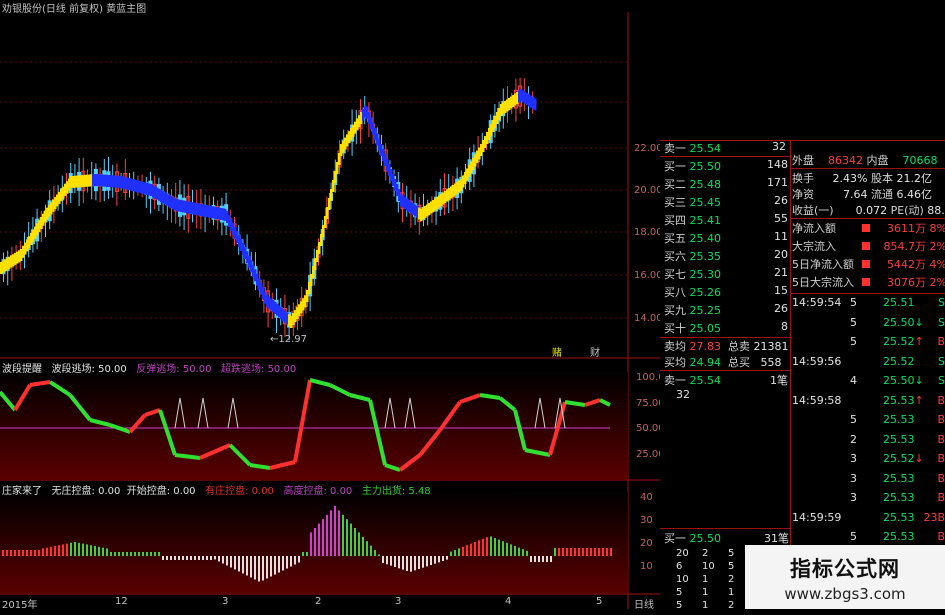 The height and width of the screenshot is (615, 945). What do you see at coordinates (692, 201) in the screenshot?
I see `bid-row: 买三 25.45` at bounding box center [692, 201].